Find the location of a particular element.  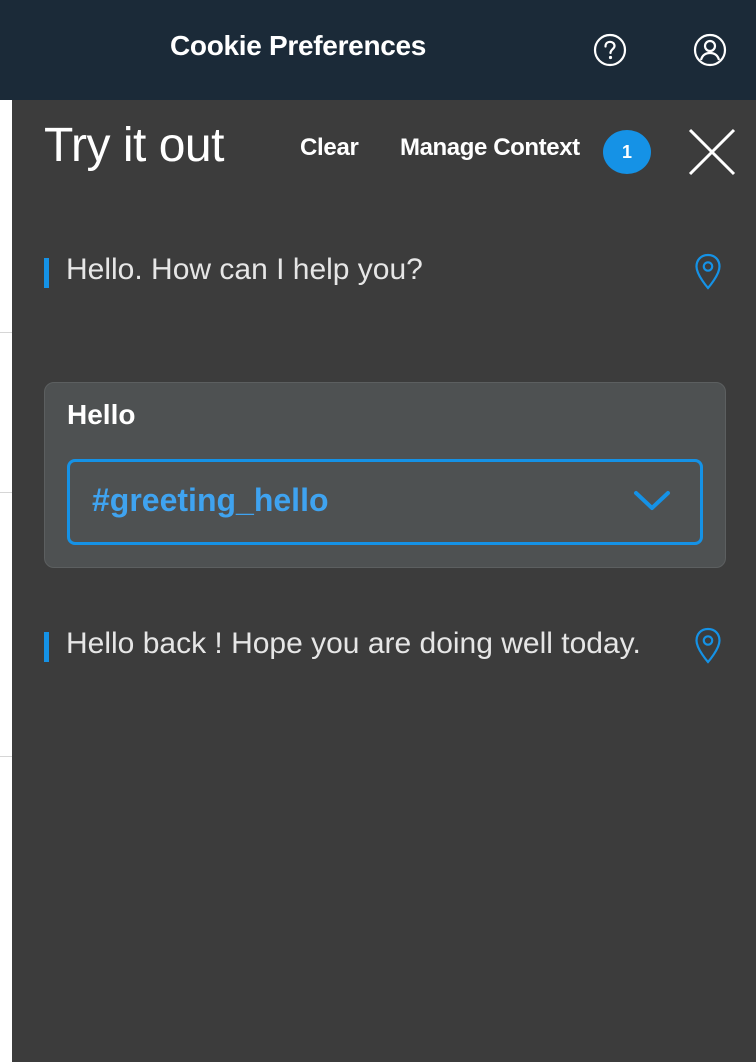

context-count-badge: 1 is located at coordinates (627, 152).